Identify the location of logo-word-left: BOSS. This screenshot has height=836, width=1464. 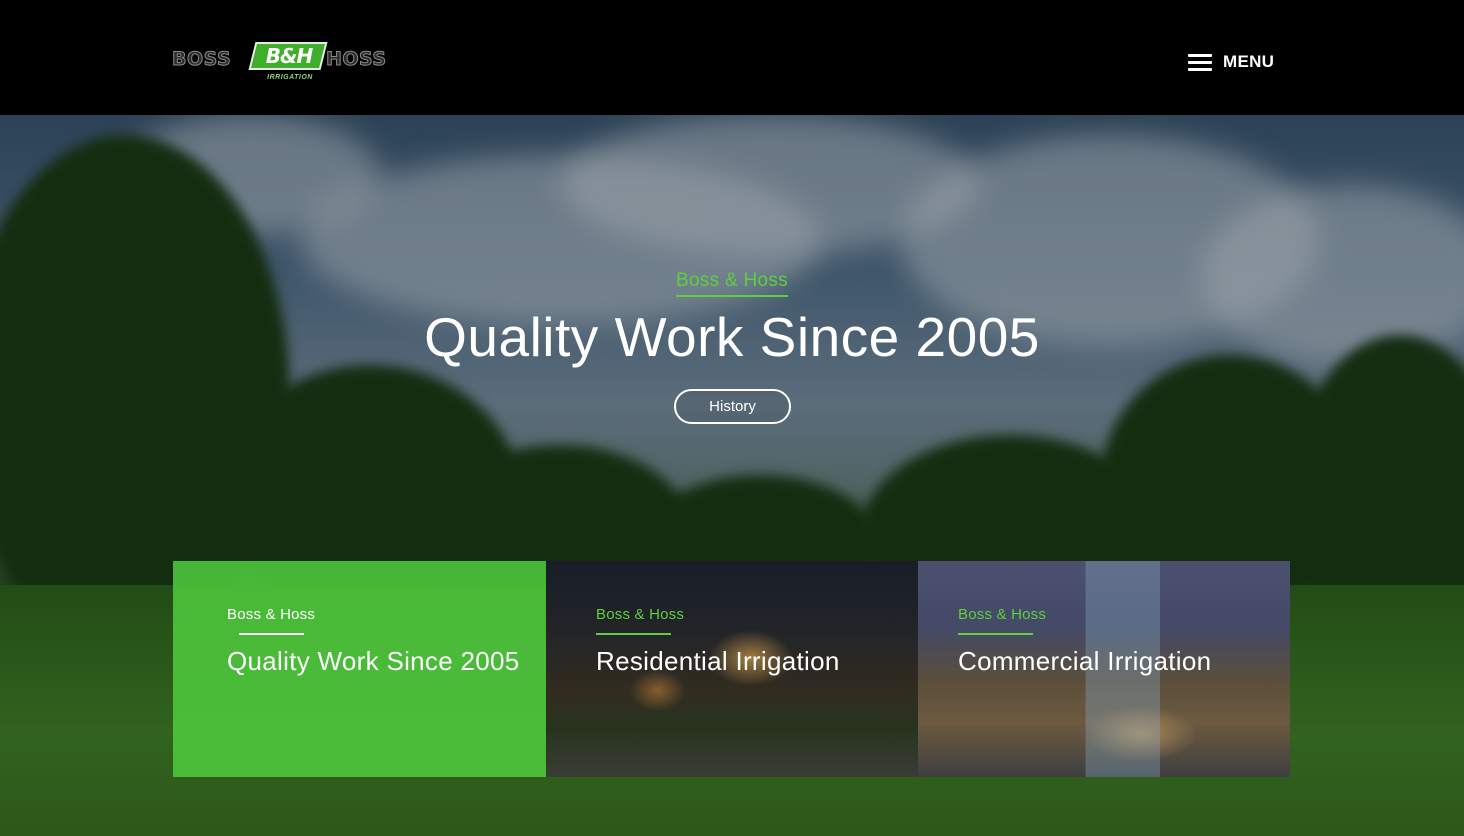
(201, 59).